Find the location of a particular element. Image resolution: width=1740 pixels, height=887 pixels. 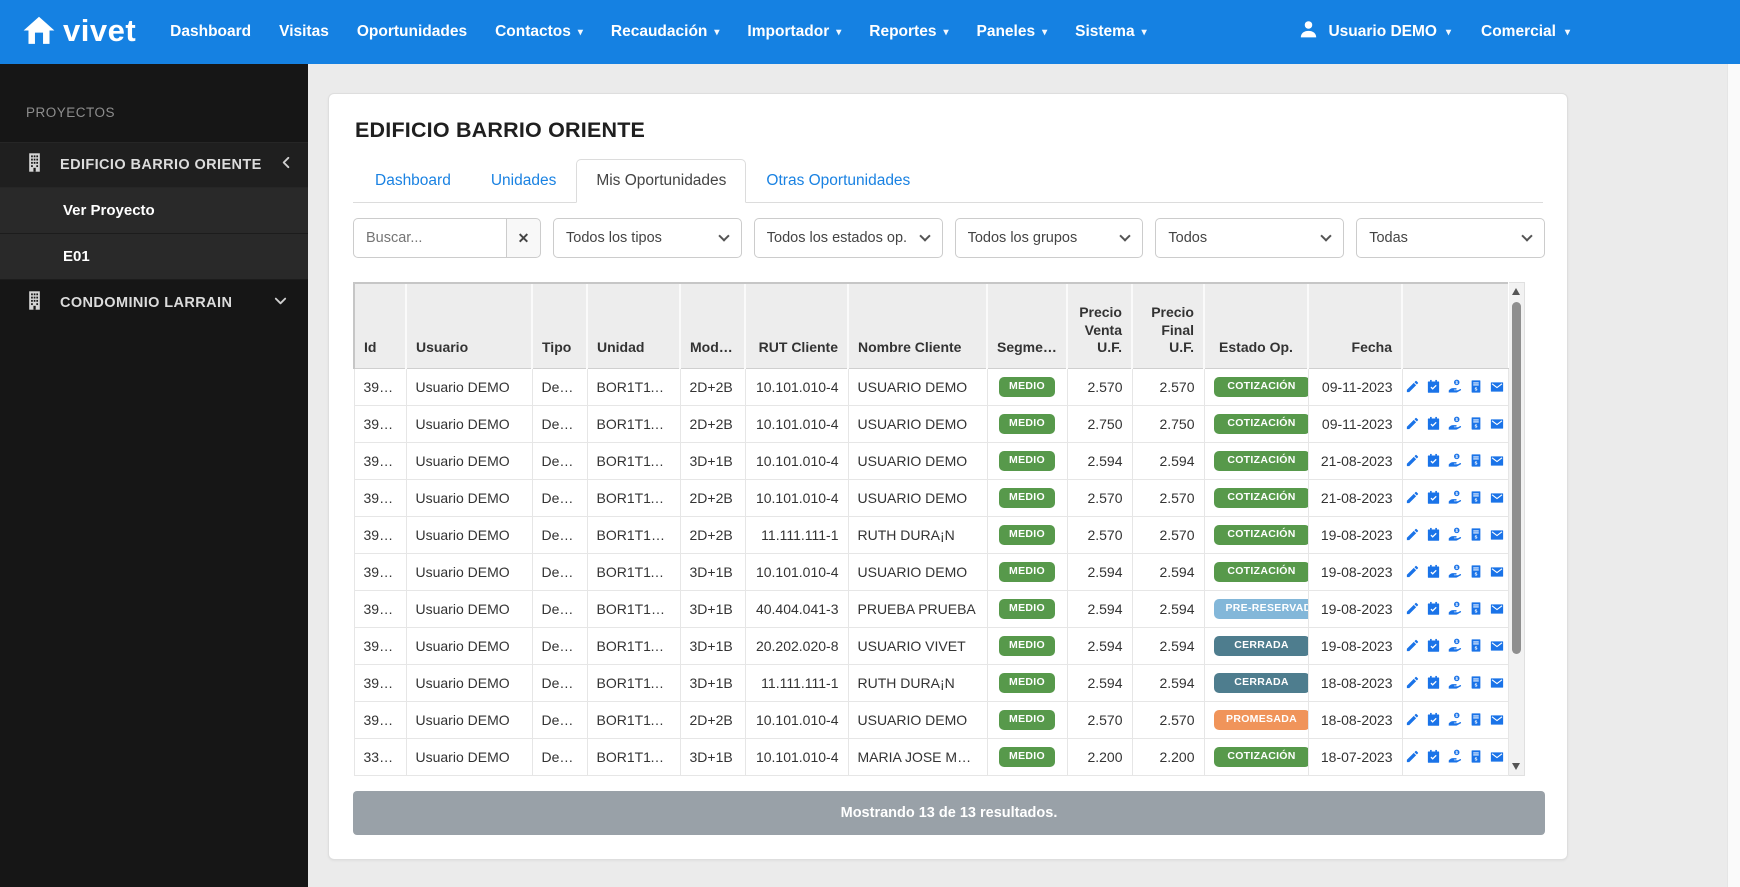

column-header-modelo: Modelo is located at coordinates (712, 325).